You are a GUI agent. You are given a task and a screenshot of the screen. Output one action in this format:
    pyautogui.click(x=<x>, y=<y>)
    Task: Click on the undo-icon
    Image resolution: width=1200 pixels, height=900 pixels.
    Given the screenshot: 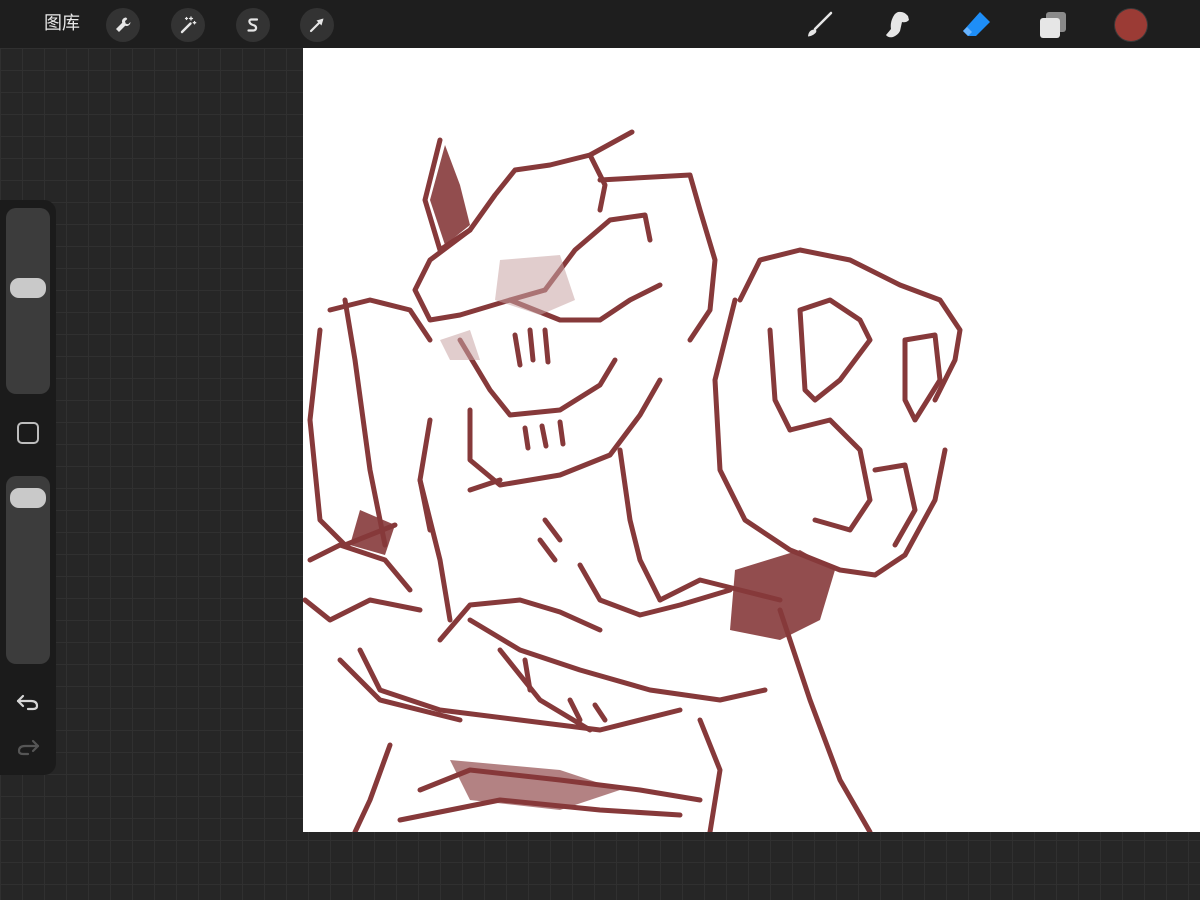 What is the action you would take?
    pyautogui.click(x=28, y=702)
    